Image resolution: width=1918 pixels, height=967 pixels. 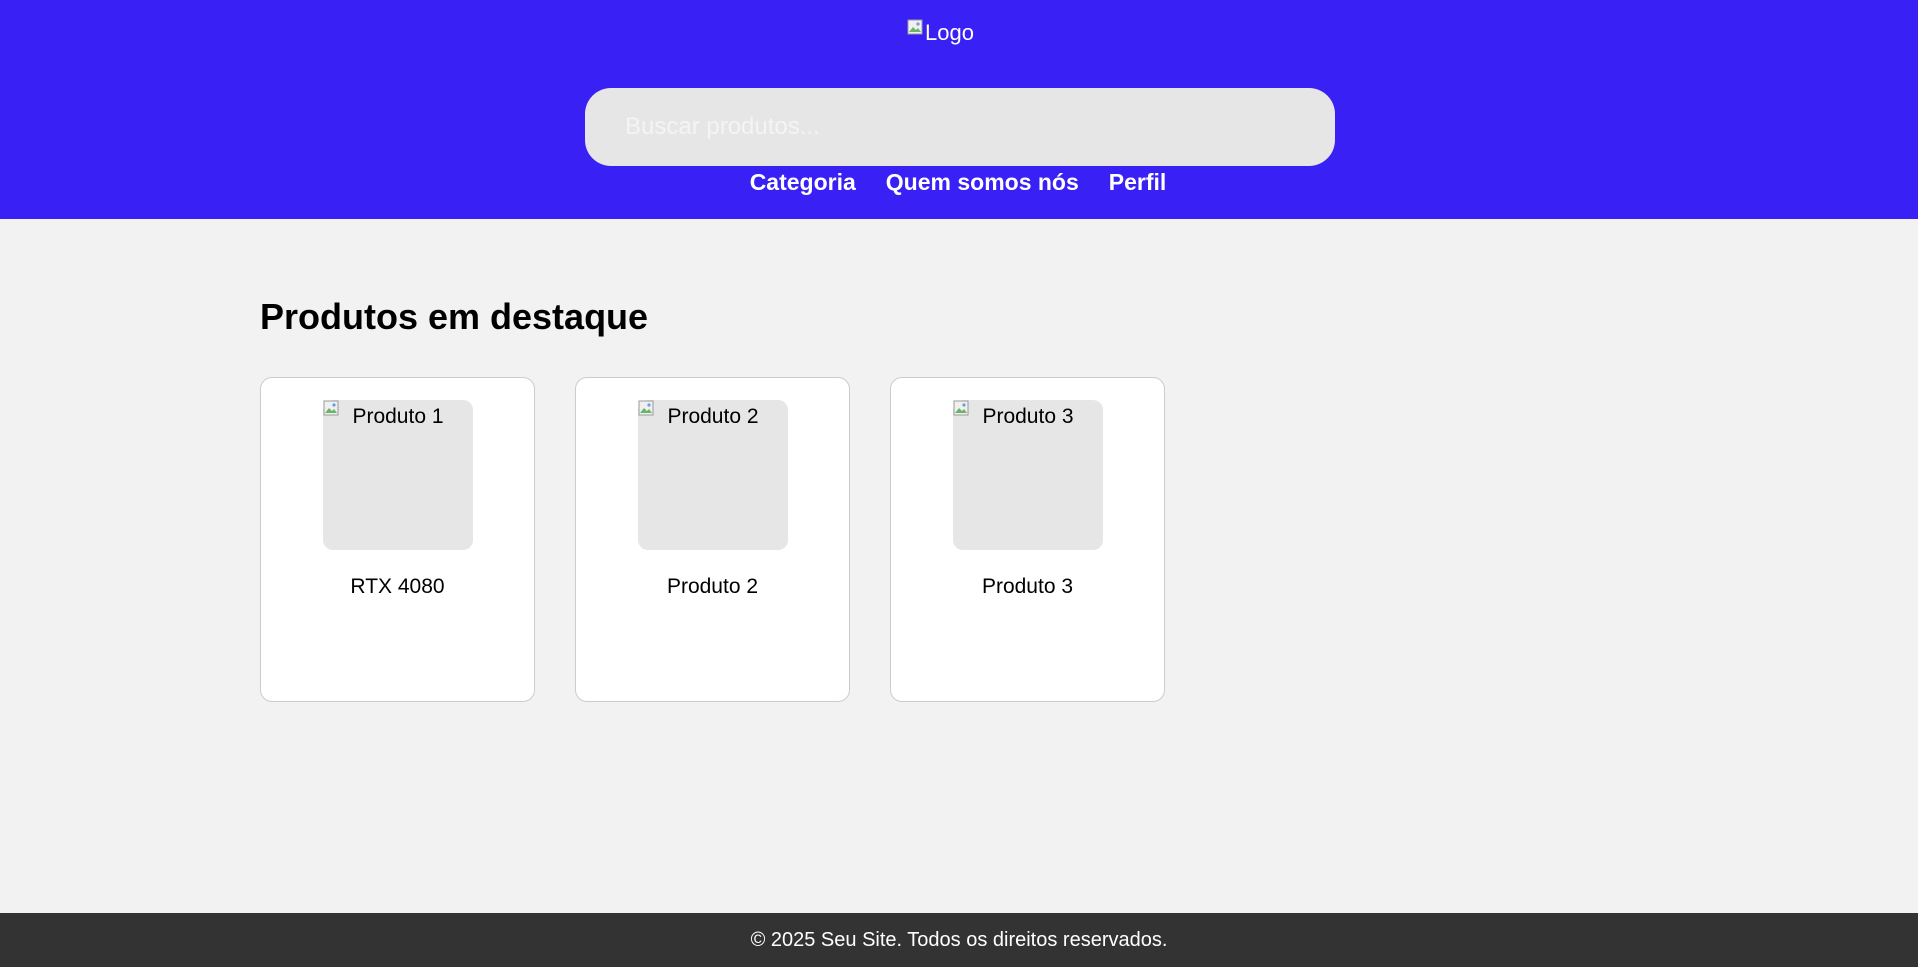 I want to click on product-name: Produto 2, so click(x=712, y=586).